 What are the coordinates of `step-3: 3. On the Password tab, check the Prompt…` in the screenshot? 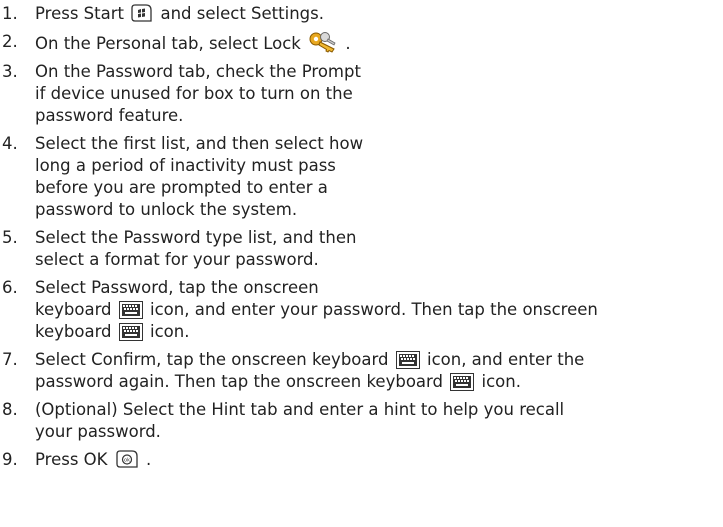 It's located at (362, 94).